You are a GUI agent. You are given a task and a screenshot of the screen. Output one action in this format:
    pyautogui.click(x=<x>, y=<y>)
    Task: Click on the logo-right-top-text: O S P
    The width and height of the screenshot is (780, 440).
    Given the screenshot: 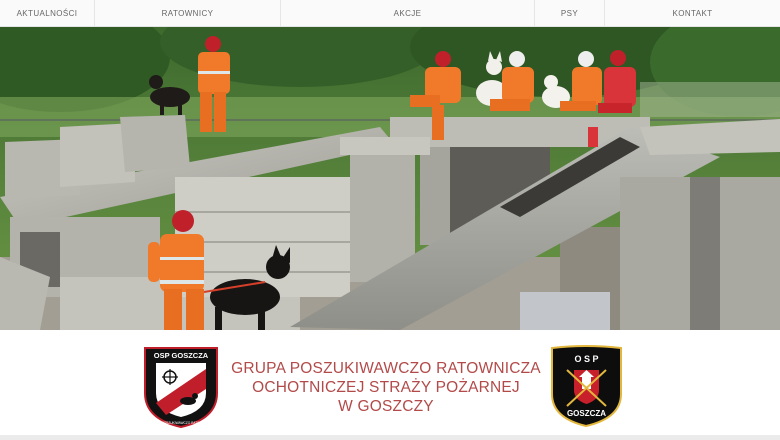 What is the action you would take?
    pyautogui.click(x=586, y=359)
    